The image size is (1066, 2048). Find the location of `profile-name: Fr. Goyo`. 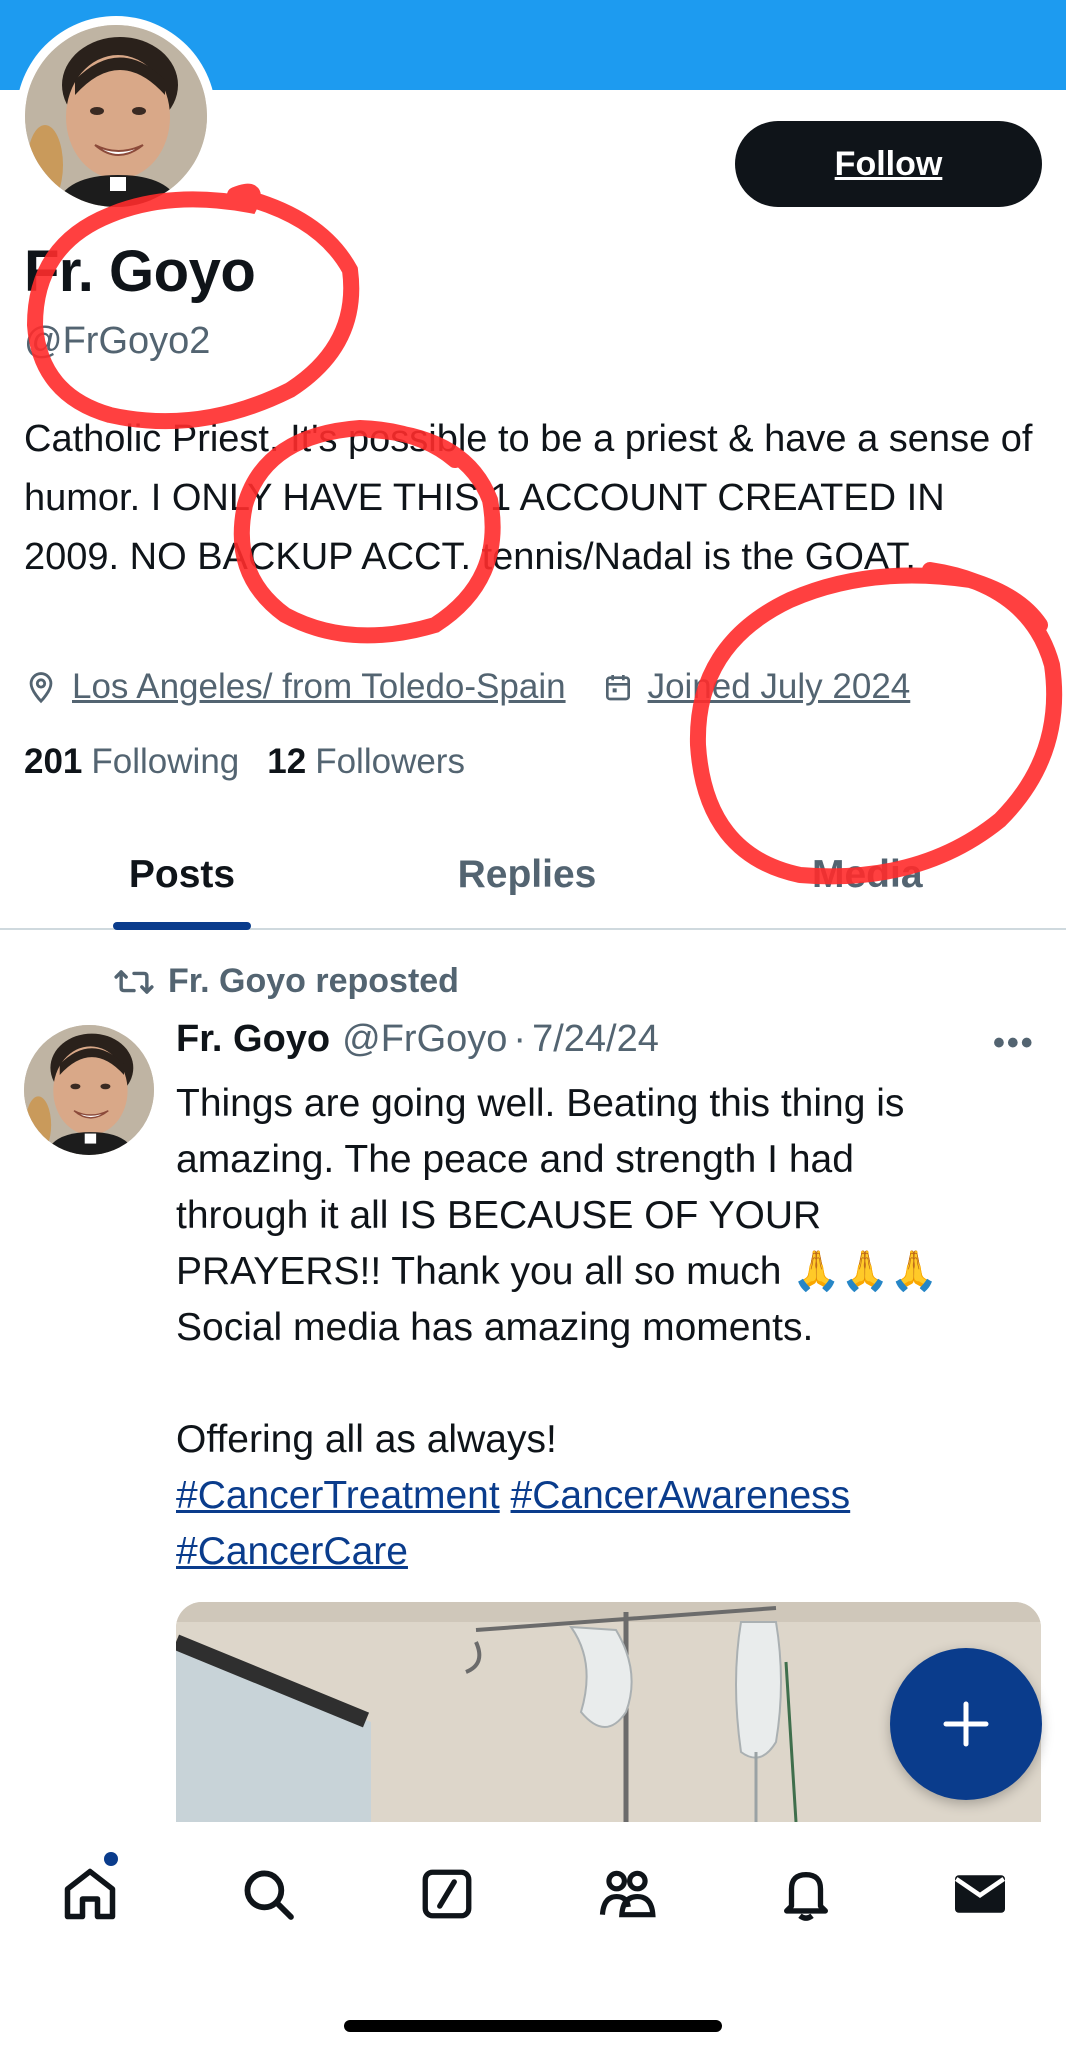

profile-name: Fr. Goyo is located at coordinates (140, 271).